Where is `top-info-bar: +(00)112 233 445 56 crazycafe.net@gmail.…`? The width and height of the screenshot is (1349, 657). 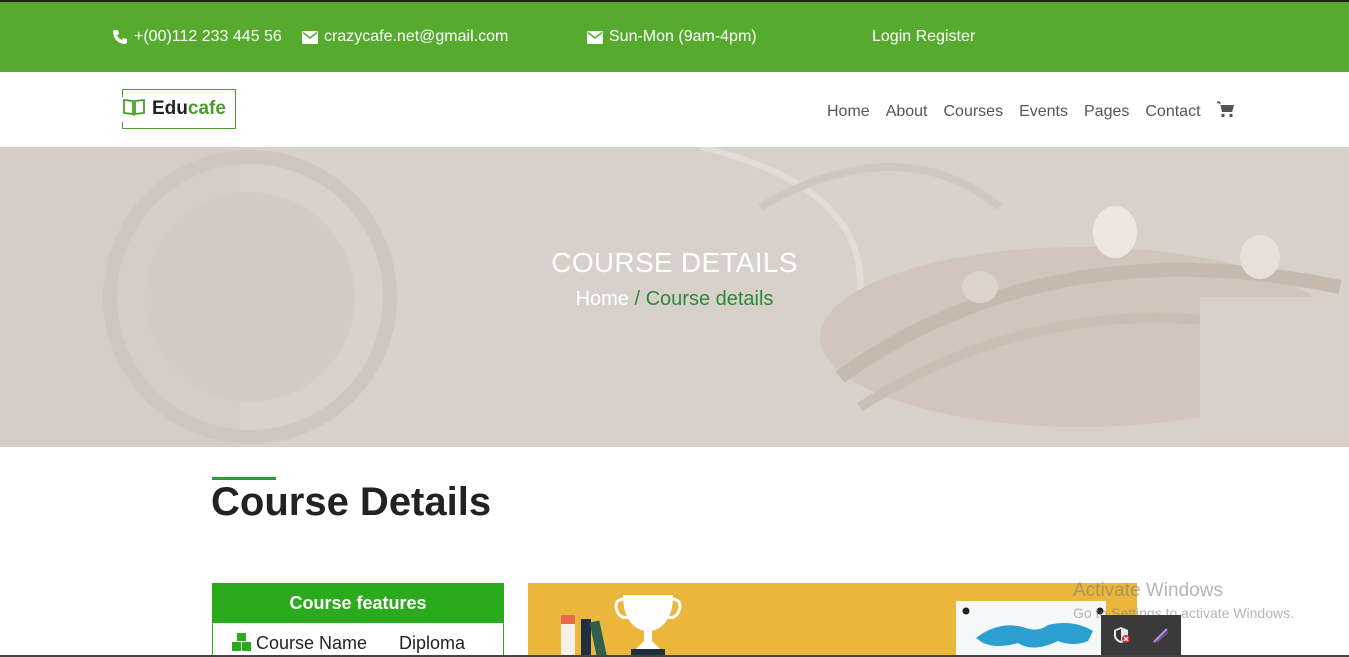
top-info-bar: +(00)112 233 445 56 crazycafe.net@gmail.… is located at coordinates (674, 36).